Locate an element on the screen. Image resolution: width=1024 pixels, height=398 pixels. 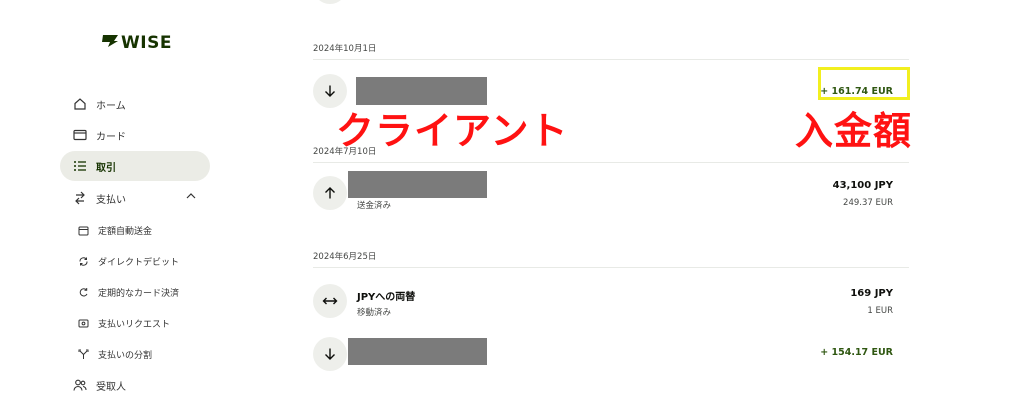
sidebar-subitem-recurring-card: 定期的なカード決済 is located at coordinates (151, 292).